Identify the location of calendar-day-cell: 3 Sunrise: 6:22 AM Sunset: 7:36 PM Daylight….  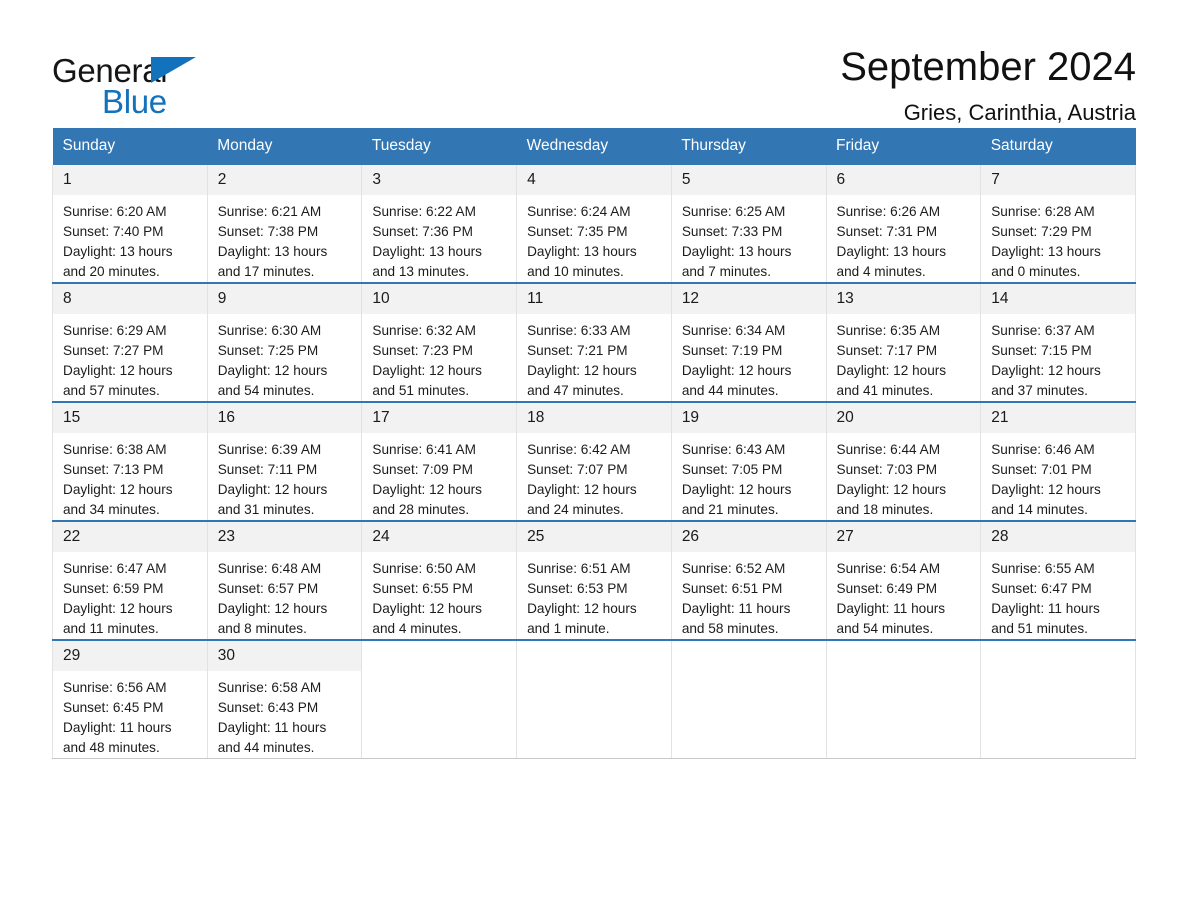
(439, 224).